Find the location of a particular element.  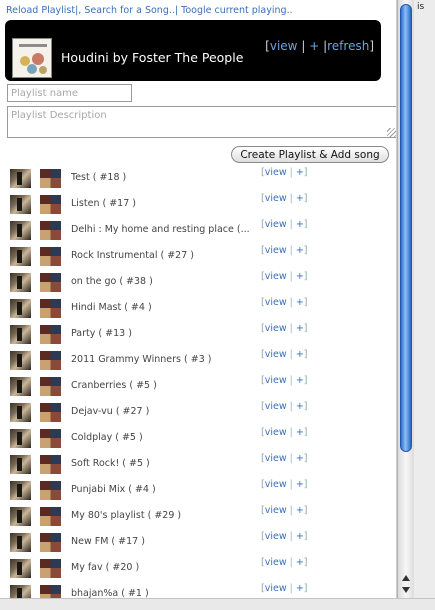

reload-playlist-link: Reload Playlist is located at coordinates (40, 10).